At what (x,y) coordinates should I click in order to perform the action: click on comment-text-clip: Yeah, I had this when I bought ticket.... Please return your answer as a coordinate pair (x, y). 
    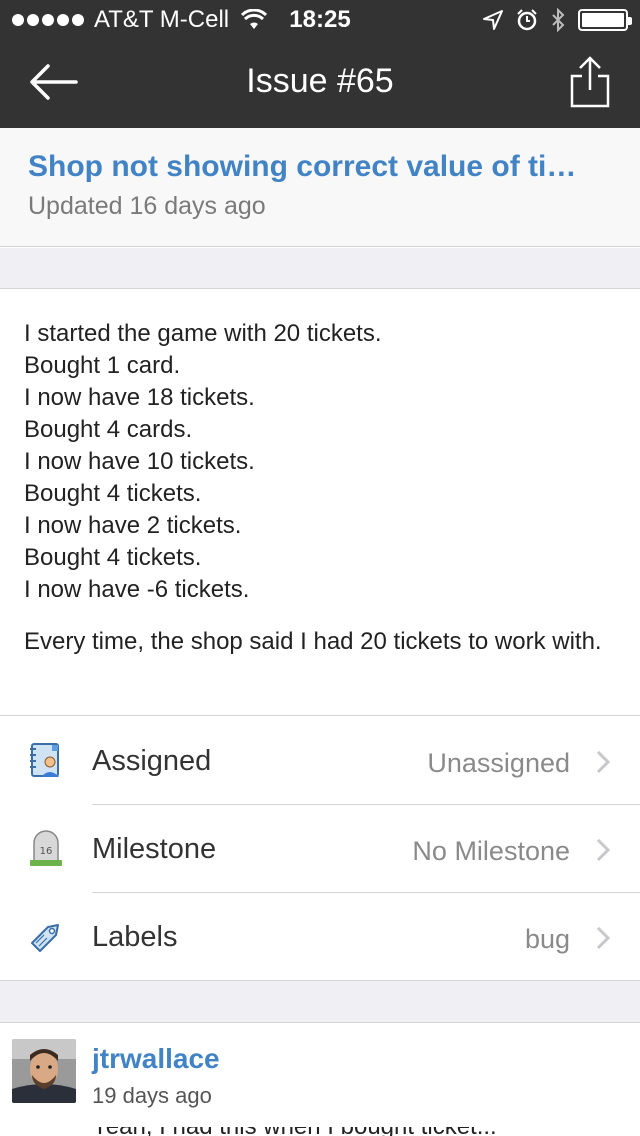
    Looking at the image, I should click on (352, 1131).